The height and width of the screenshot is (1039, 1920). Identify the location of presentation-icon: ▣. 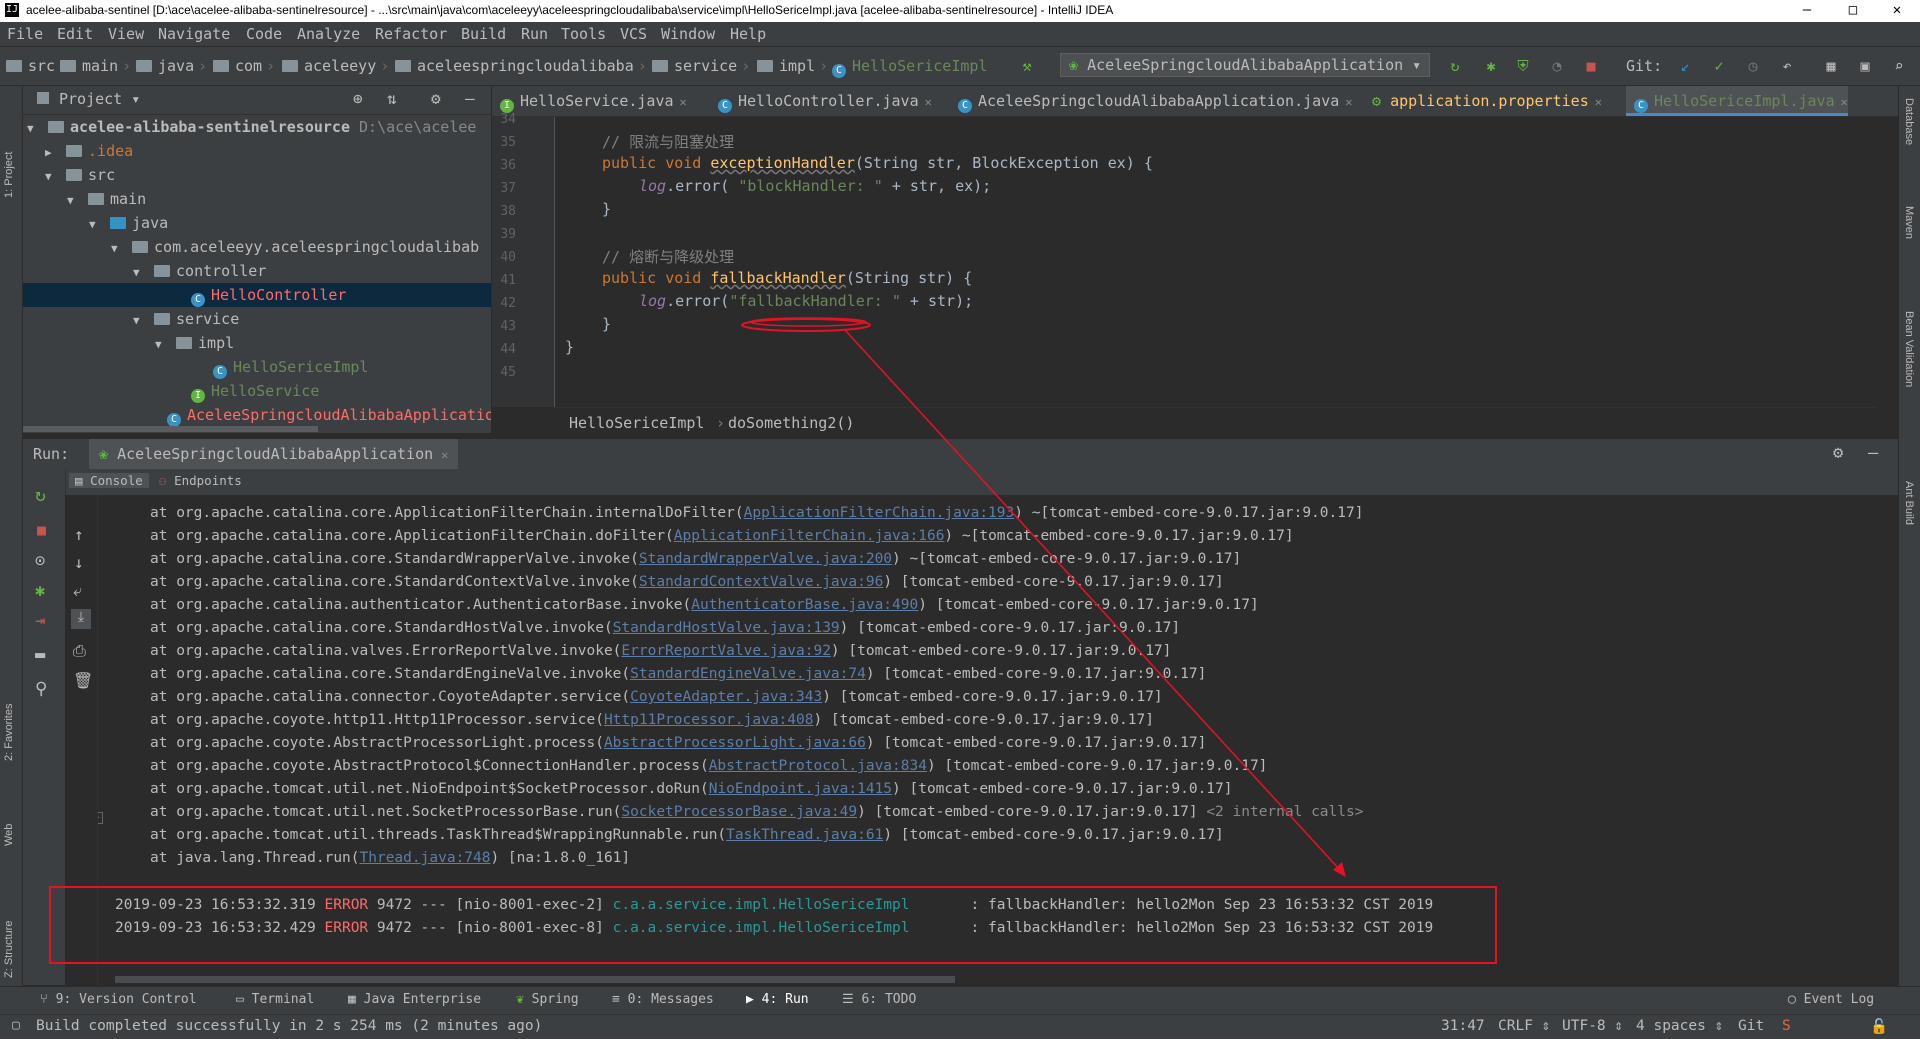
(1865, 66).